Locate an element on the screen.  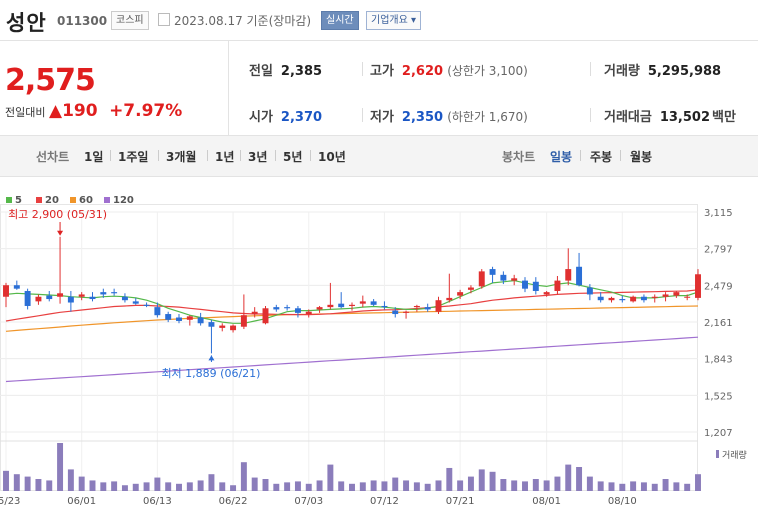
x-tick-label: 06/01 is located at coordinates (81, 501).